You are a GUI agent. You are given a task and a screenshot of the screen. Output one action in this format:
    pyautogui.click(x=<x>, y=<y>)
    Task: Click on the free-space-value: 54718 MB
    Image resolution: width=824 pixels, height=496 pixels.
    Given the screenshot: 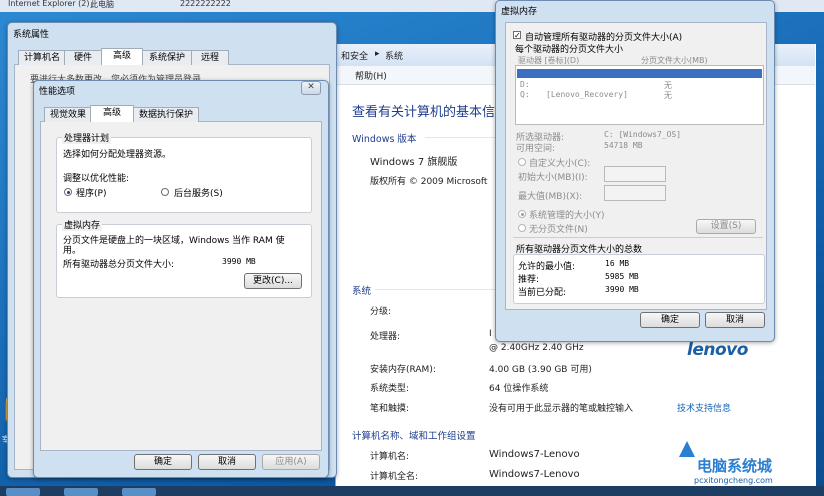 What is the action you would take?
    pyautogui.click(x=623, y=145)
    